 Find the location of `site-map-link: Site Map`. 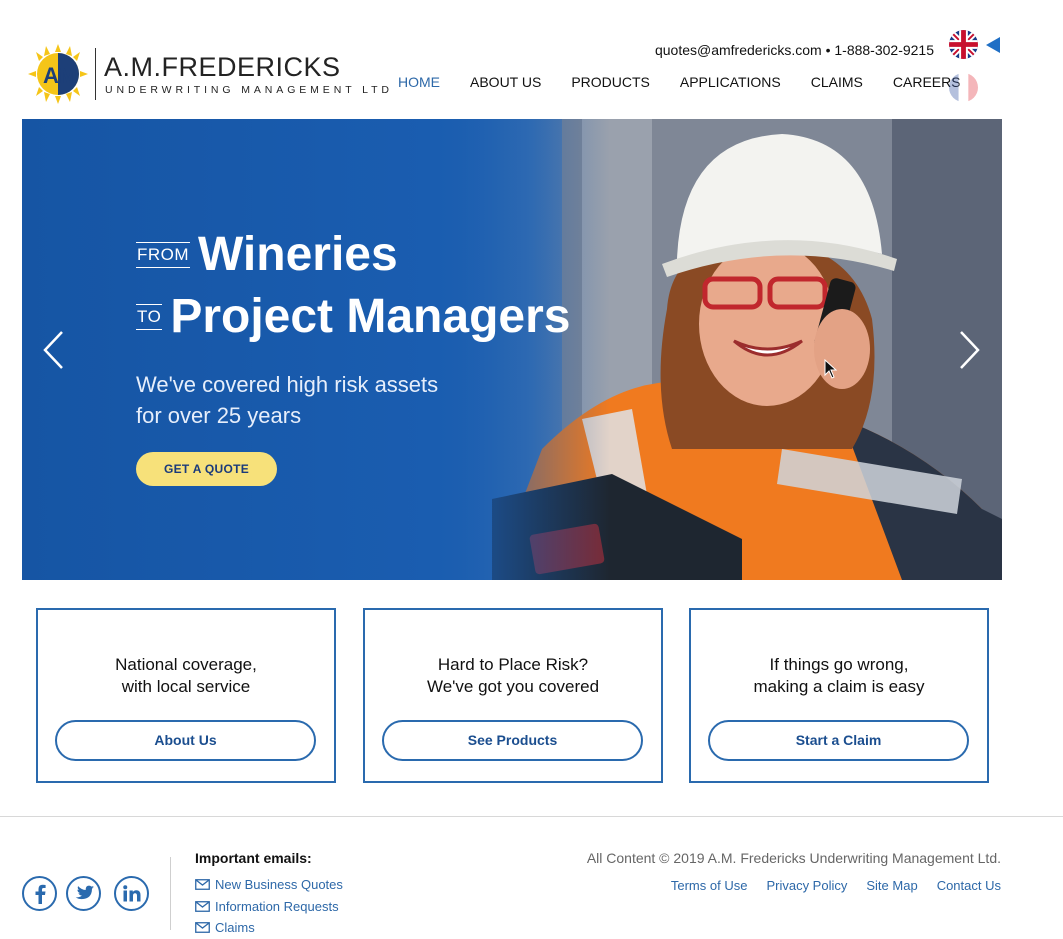

site-map-link: Site Map is located at coordinates (891, 885).